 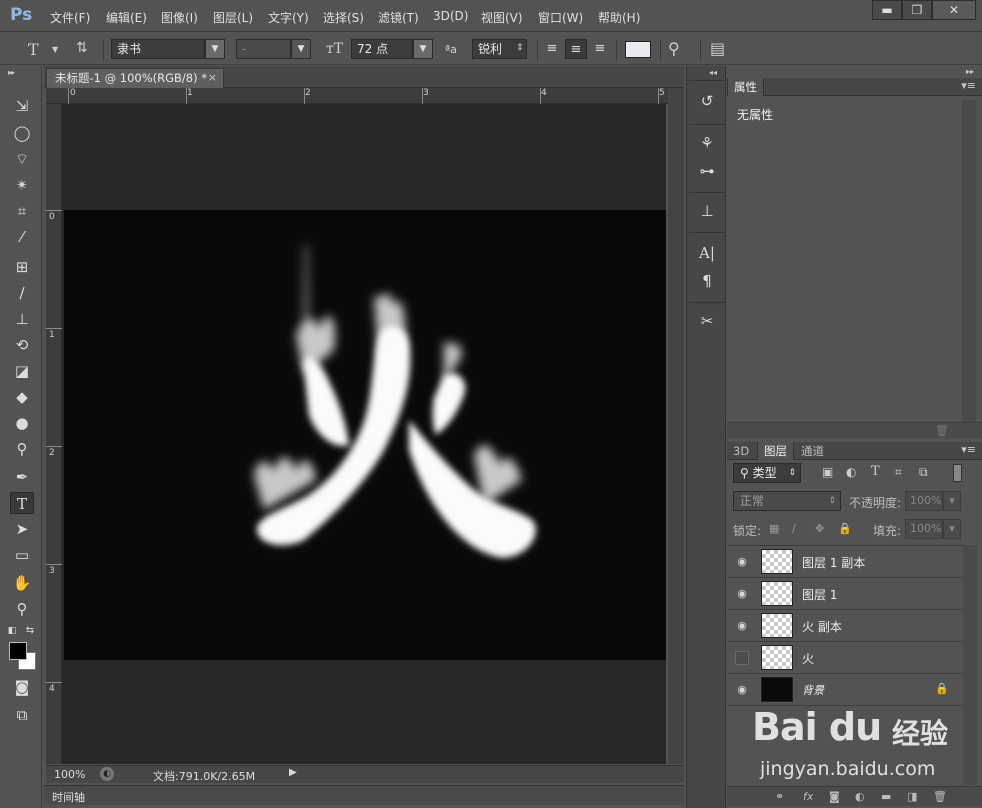 I want to click on filter-type-icon: T, so click(x=875, y=471).